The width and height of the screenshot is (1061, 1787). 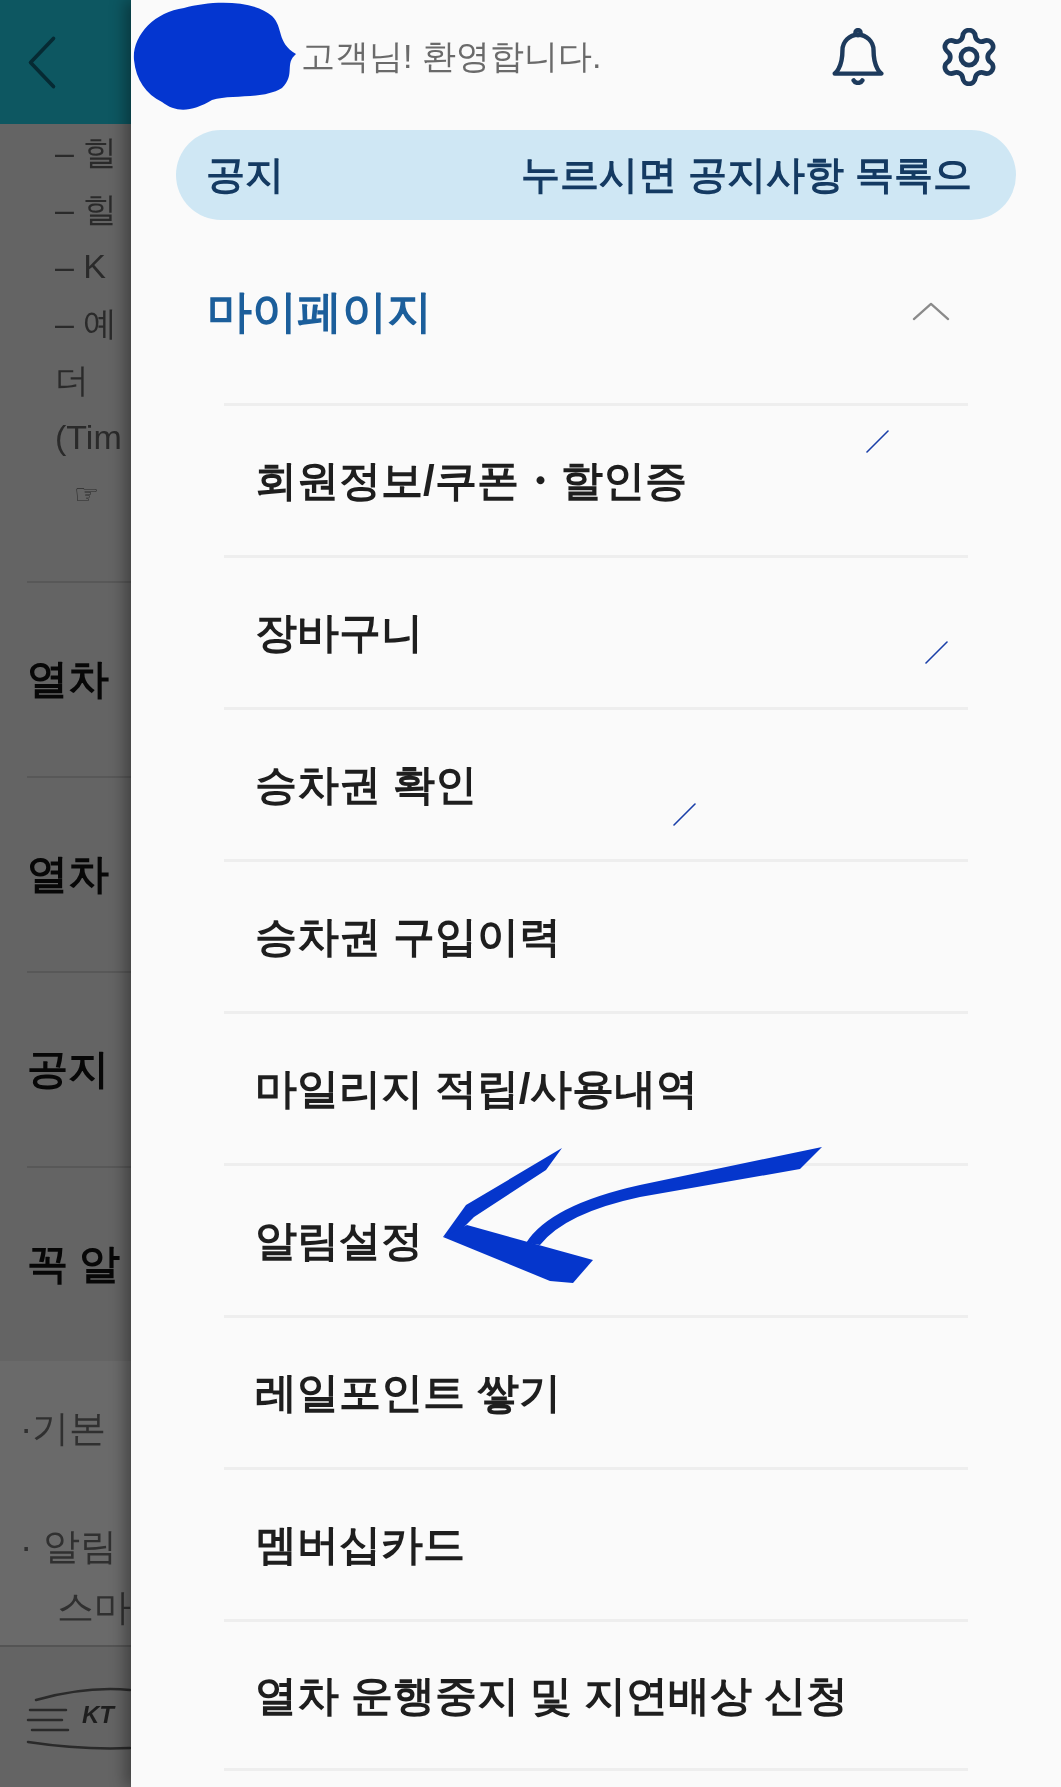 I want to click on greeting-text: 고객님! 환영합니다., so click(x=451, y=56).